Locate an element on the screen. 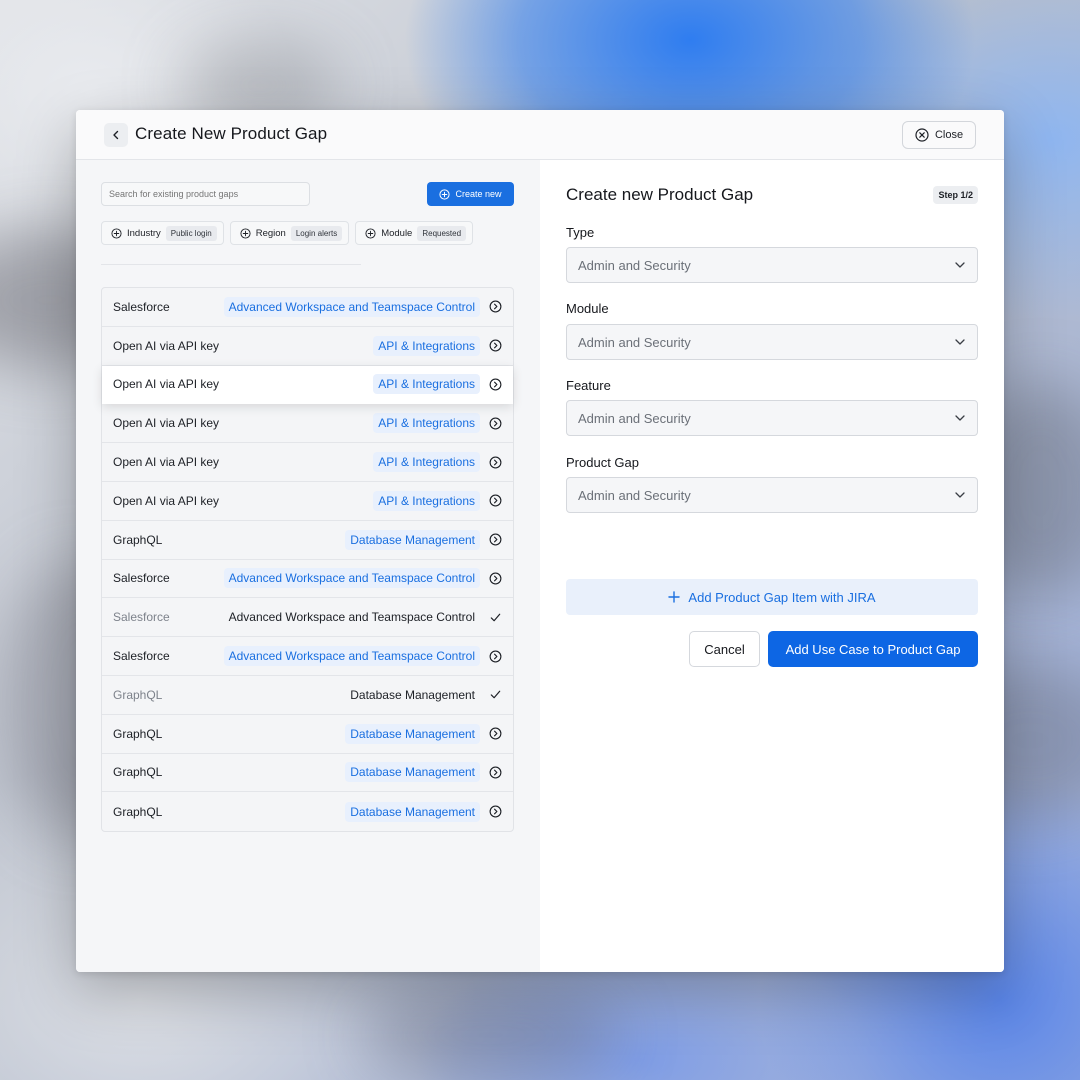  module-value: Admin and Security is located at coordinates (634, 342).